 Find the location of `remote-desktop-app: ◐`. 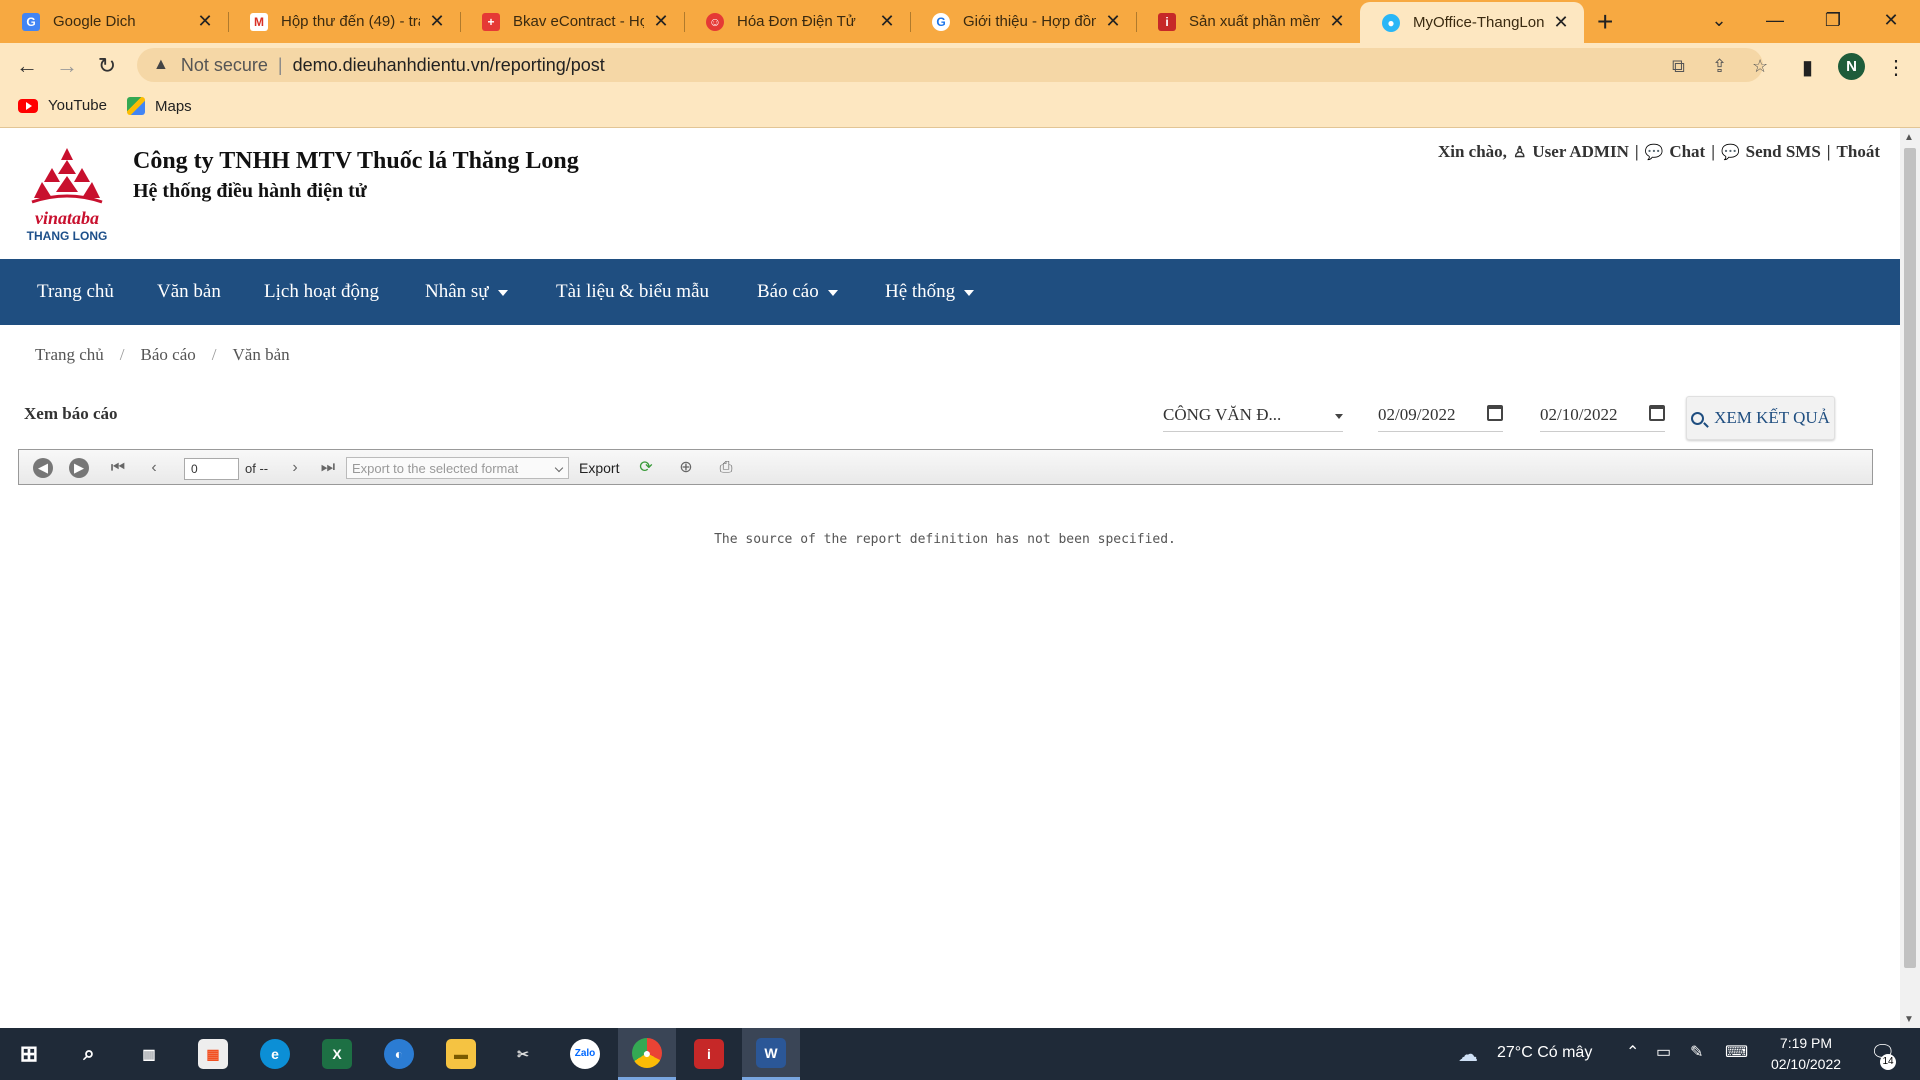

remote-desktop-app: ◐ is located at coordinates (399, 1054).